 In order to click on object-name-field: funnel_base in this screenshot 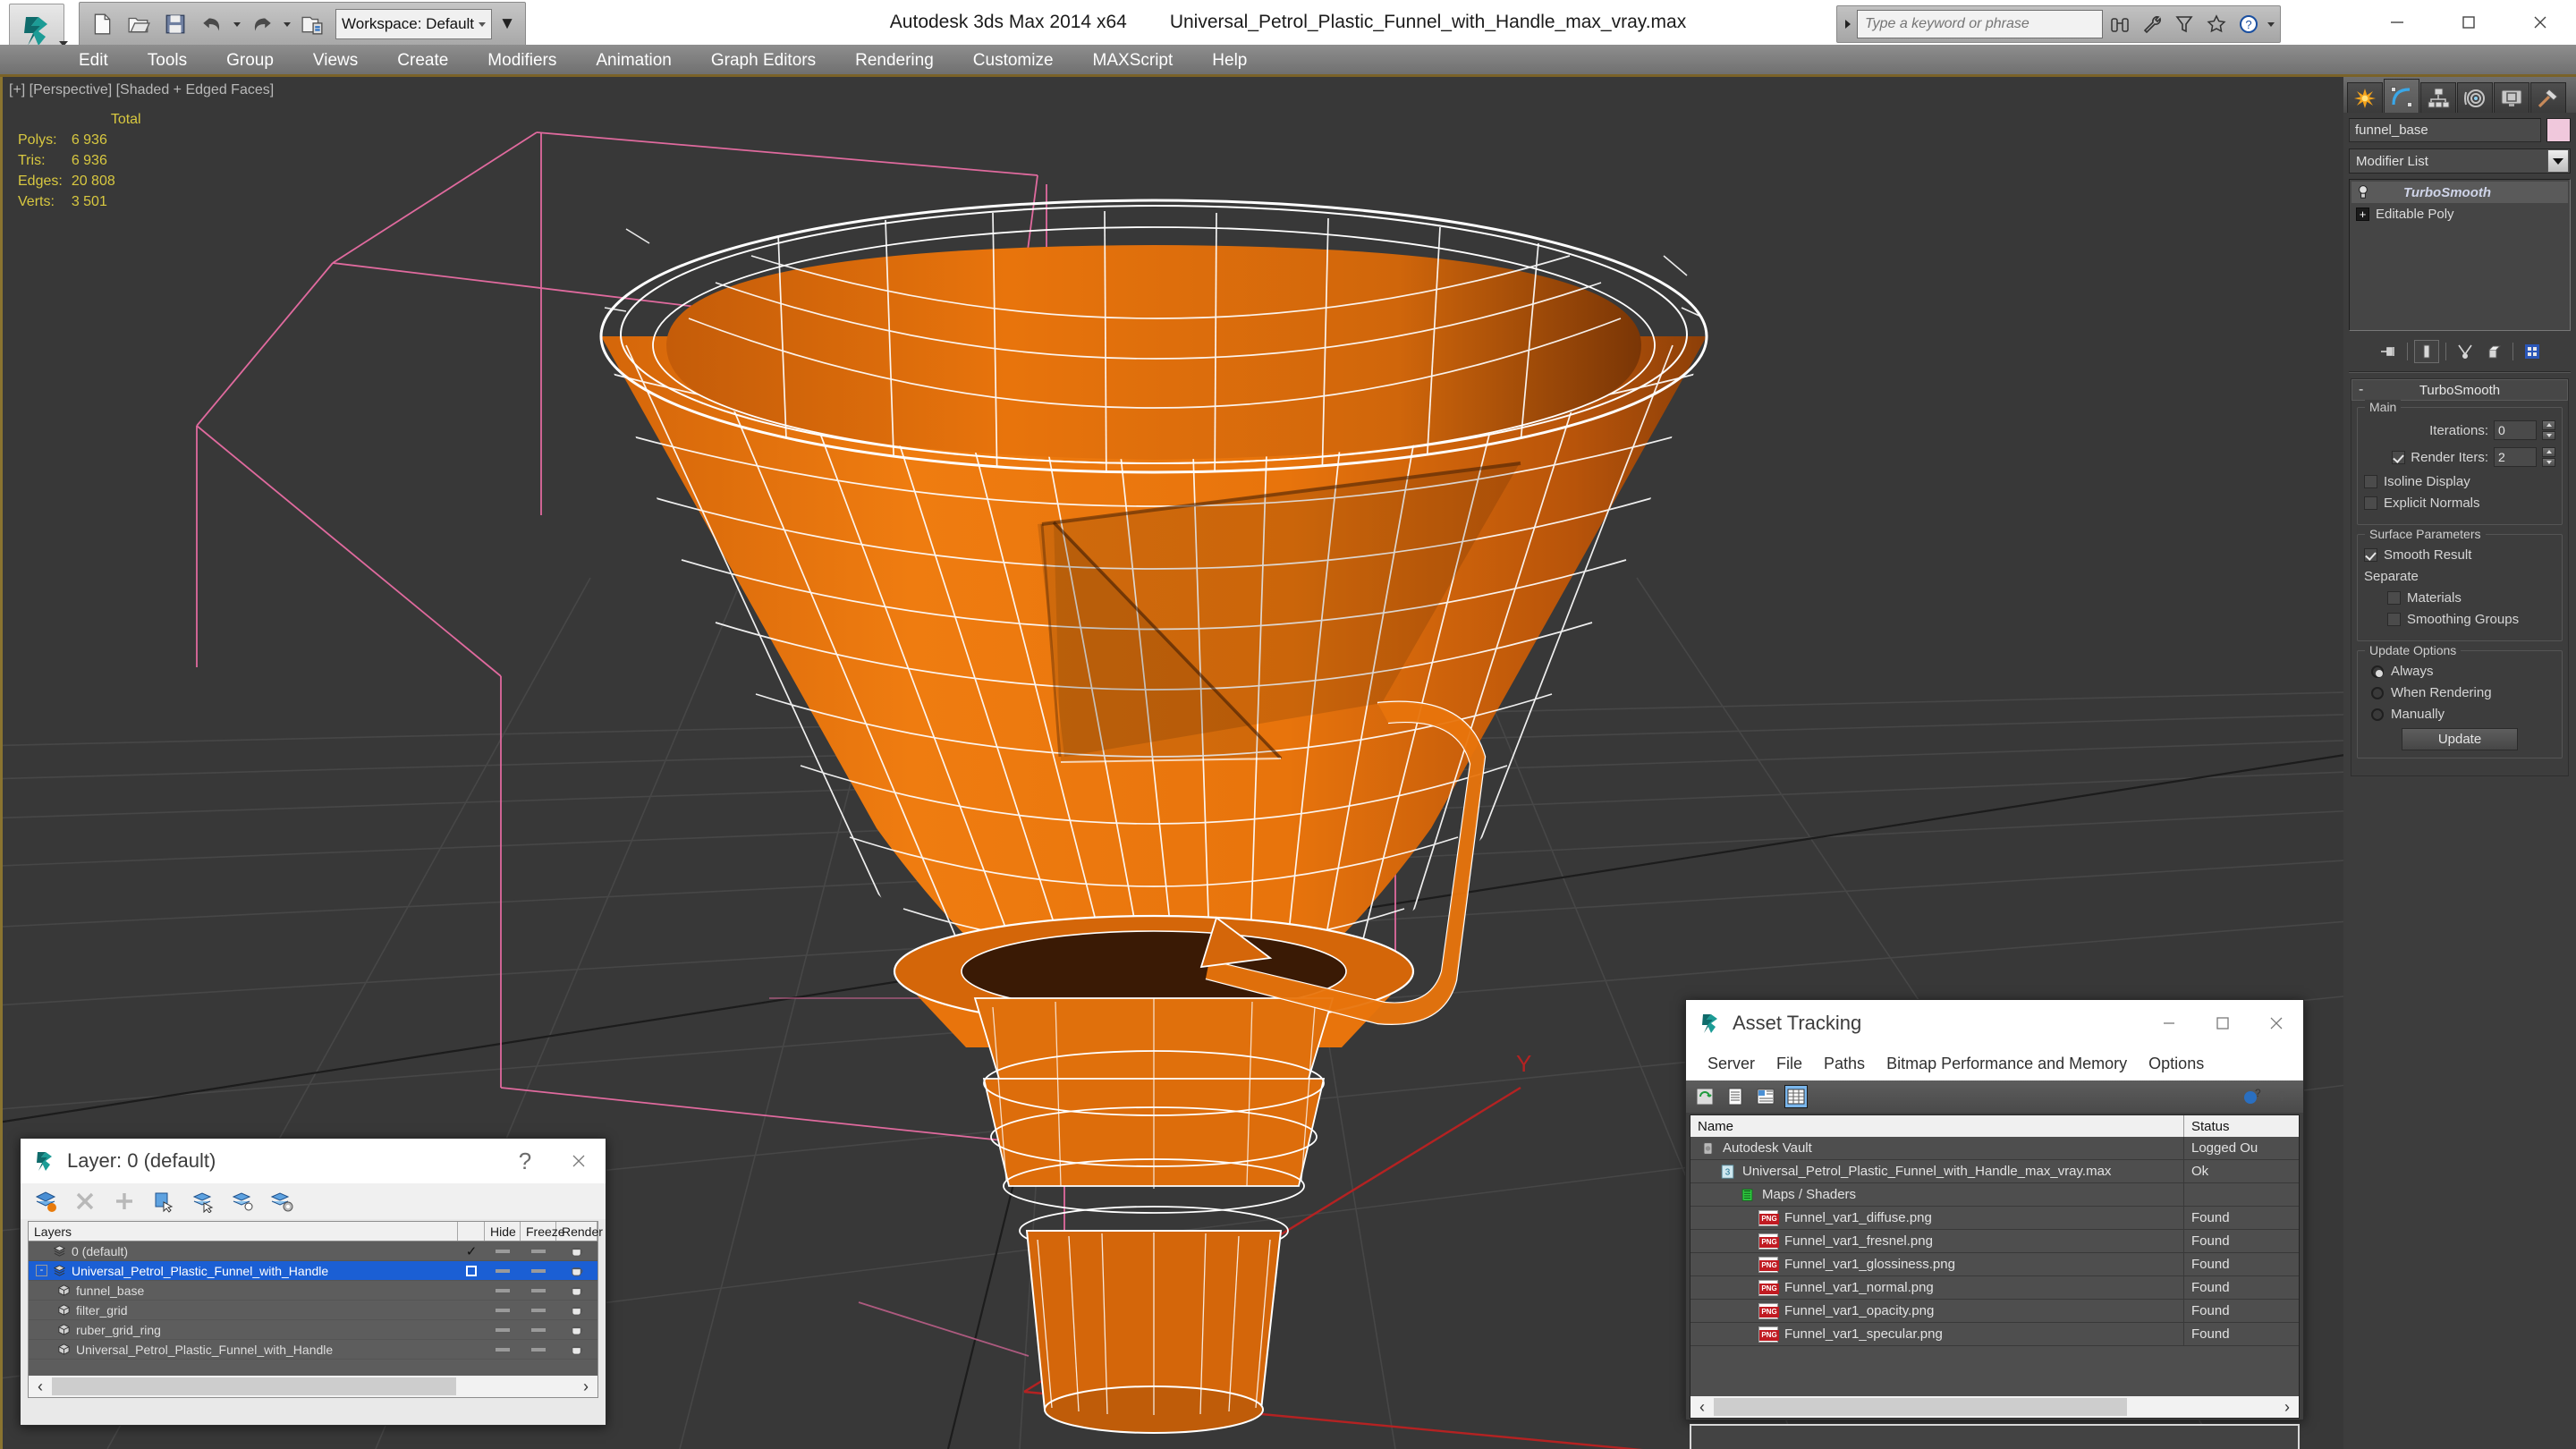, I will do `click(2445, 130)`.